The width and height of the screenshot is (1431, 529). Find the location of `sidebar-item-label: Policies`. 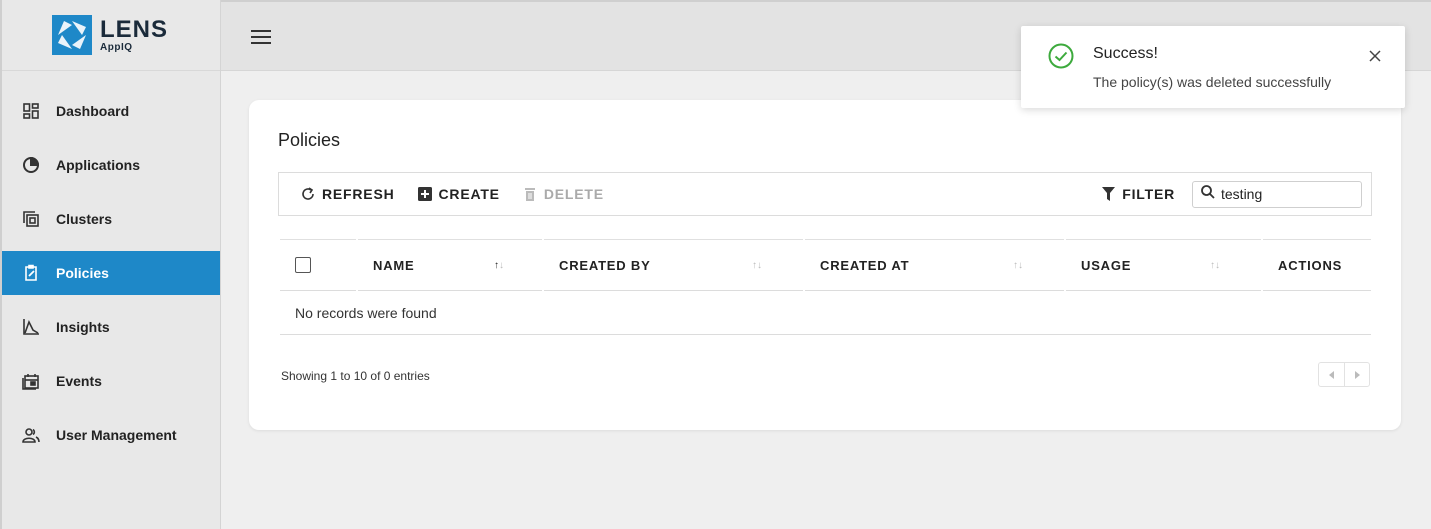

sidebar-item-label: Policies is located at coordinates (82, 273).